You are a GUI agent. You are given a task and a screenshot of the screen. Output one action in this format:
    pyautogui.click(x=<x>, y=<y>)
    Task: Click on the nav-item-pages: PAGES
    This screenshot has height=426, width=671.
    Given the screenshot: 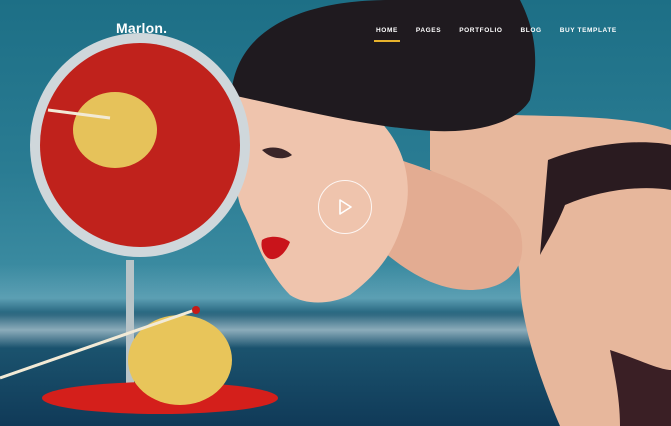 What is the action you would take?
    pyautogui.click(x=428, y=30)
    